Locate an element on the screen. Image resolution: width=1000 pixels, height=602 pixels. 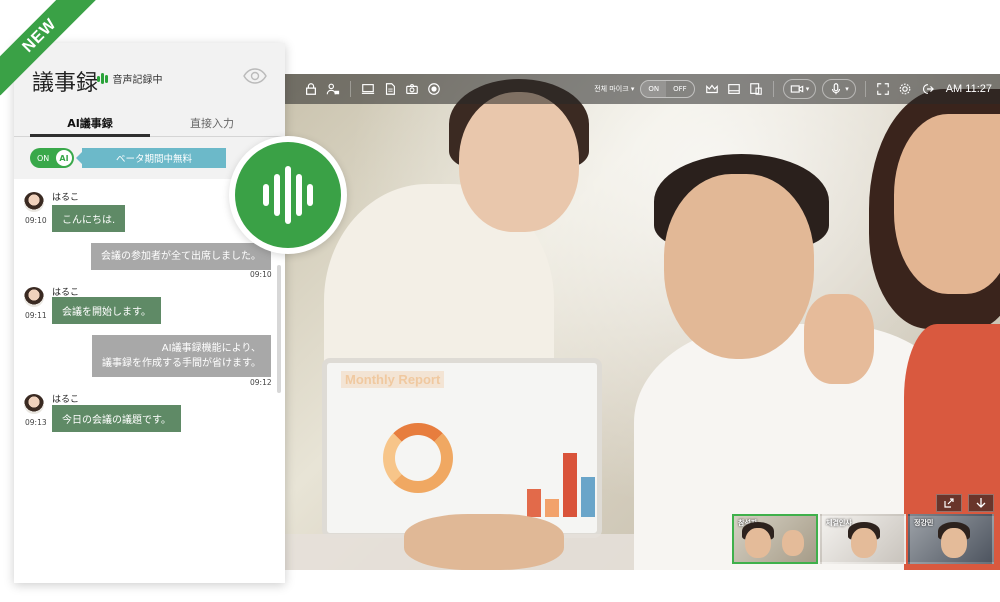
clock: AM 11:27 is located at coordinates (968, 89).